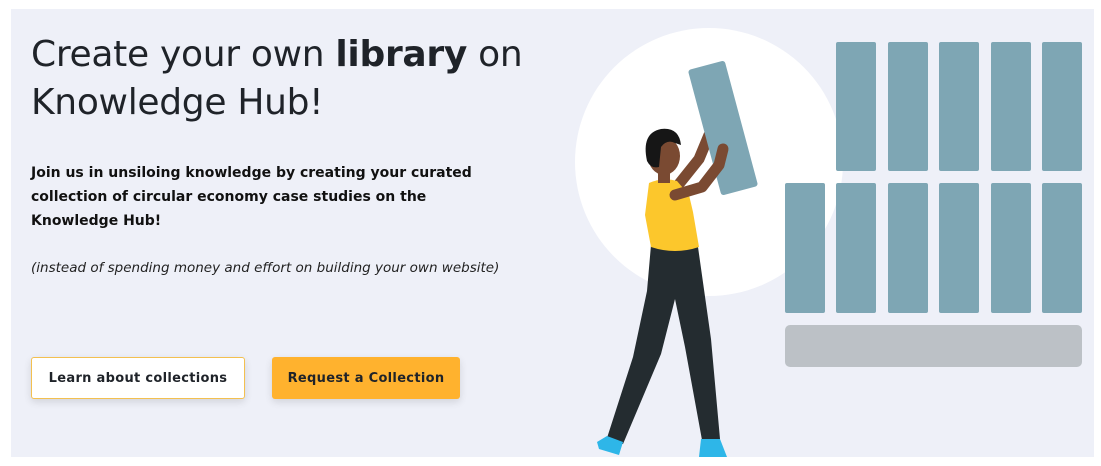 The width and height of the screenshot is (1101, 466). What do you see at coordinates (713, 448) in the screenshot?
I see `right-shoe` at bounding box center [713, 448].